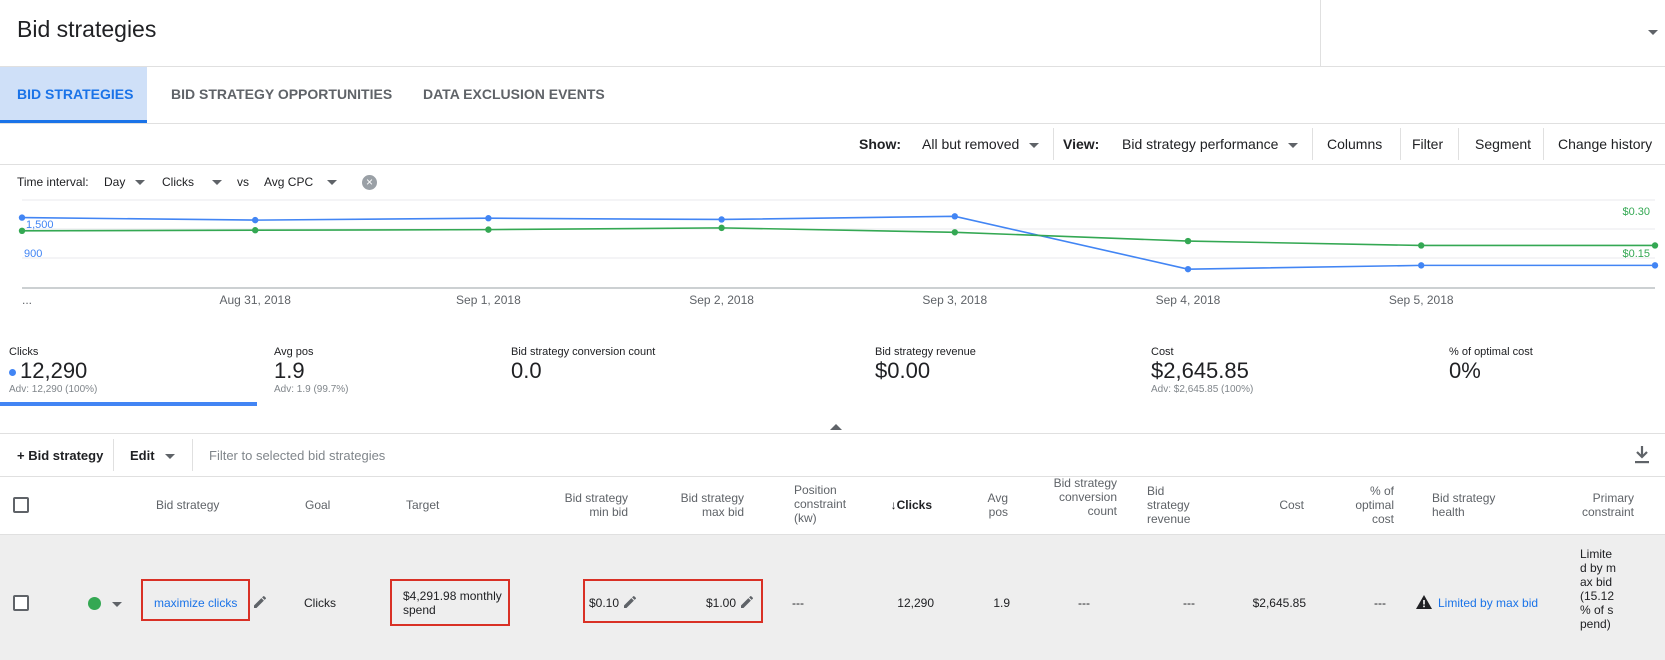  What do you see at coordinates (604, 603) in the screenshot?
I see `min-bid-cell: $0.10` at bounding box center [604, 603].